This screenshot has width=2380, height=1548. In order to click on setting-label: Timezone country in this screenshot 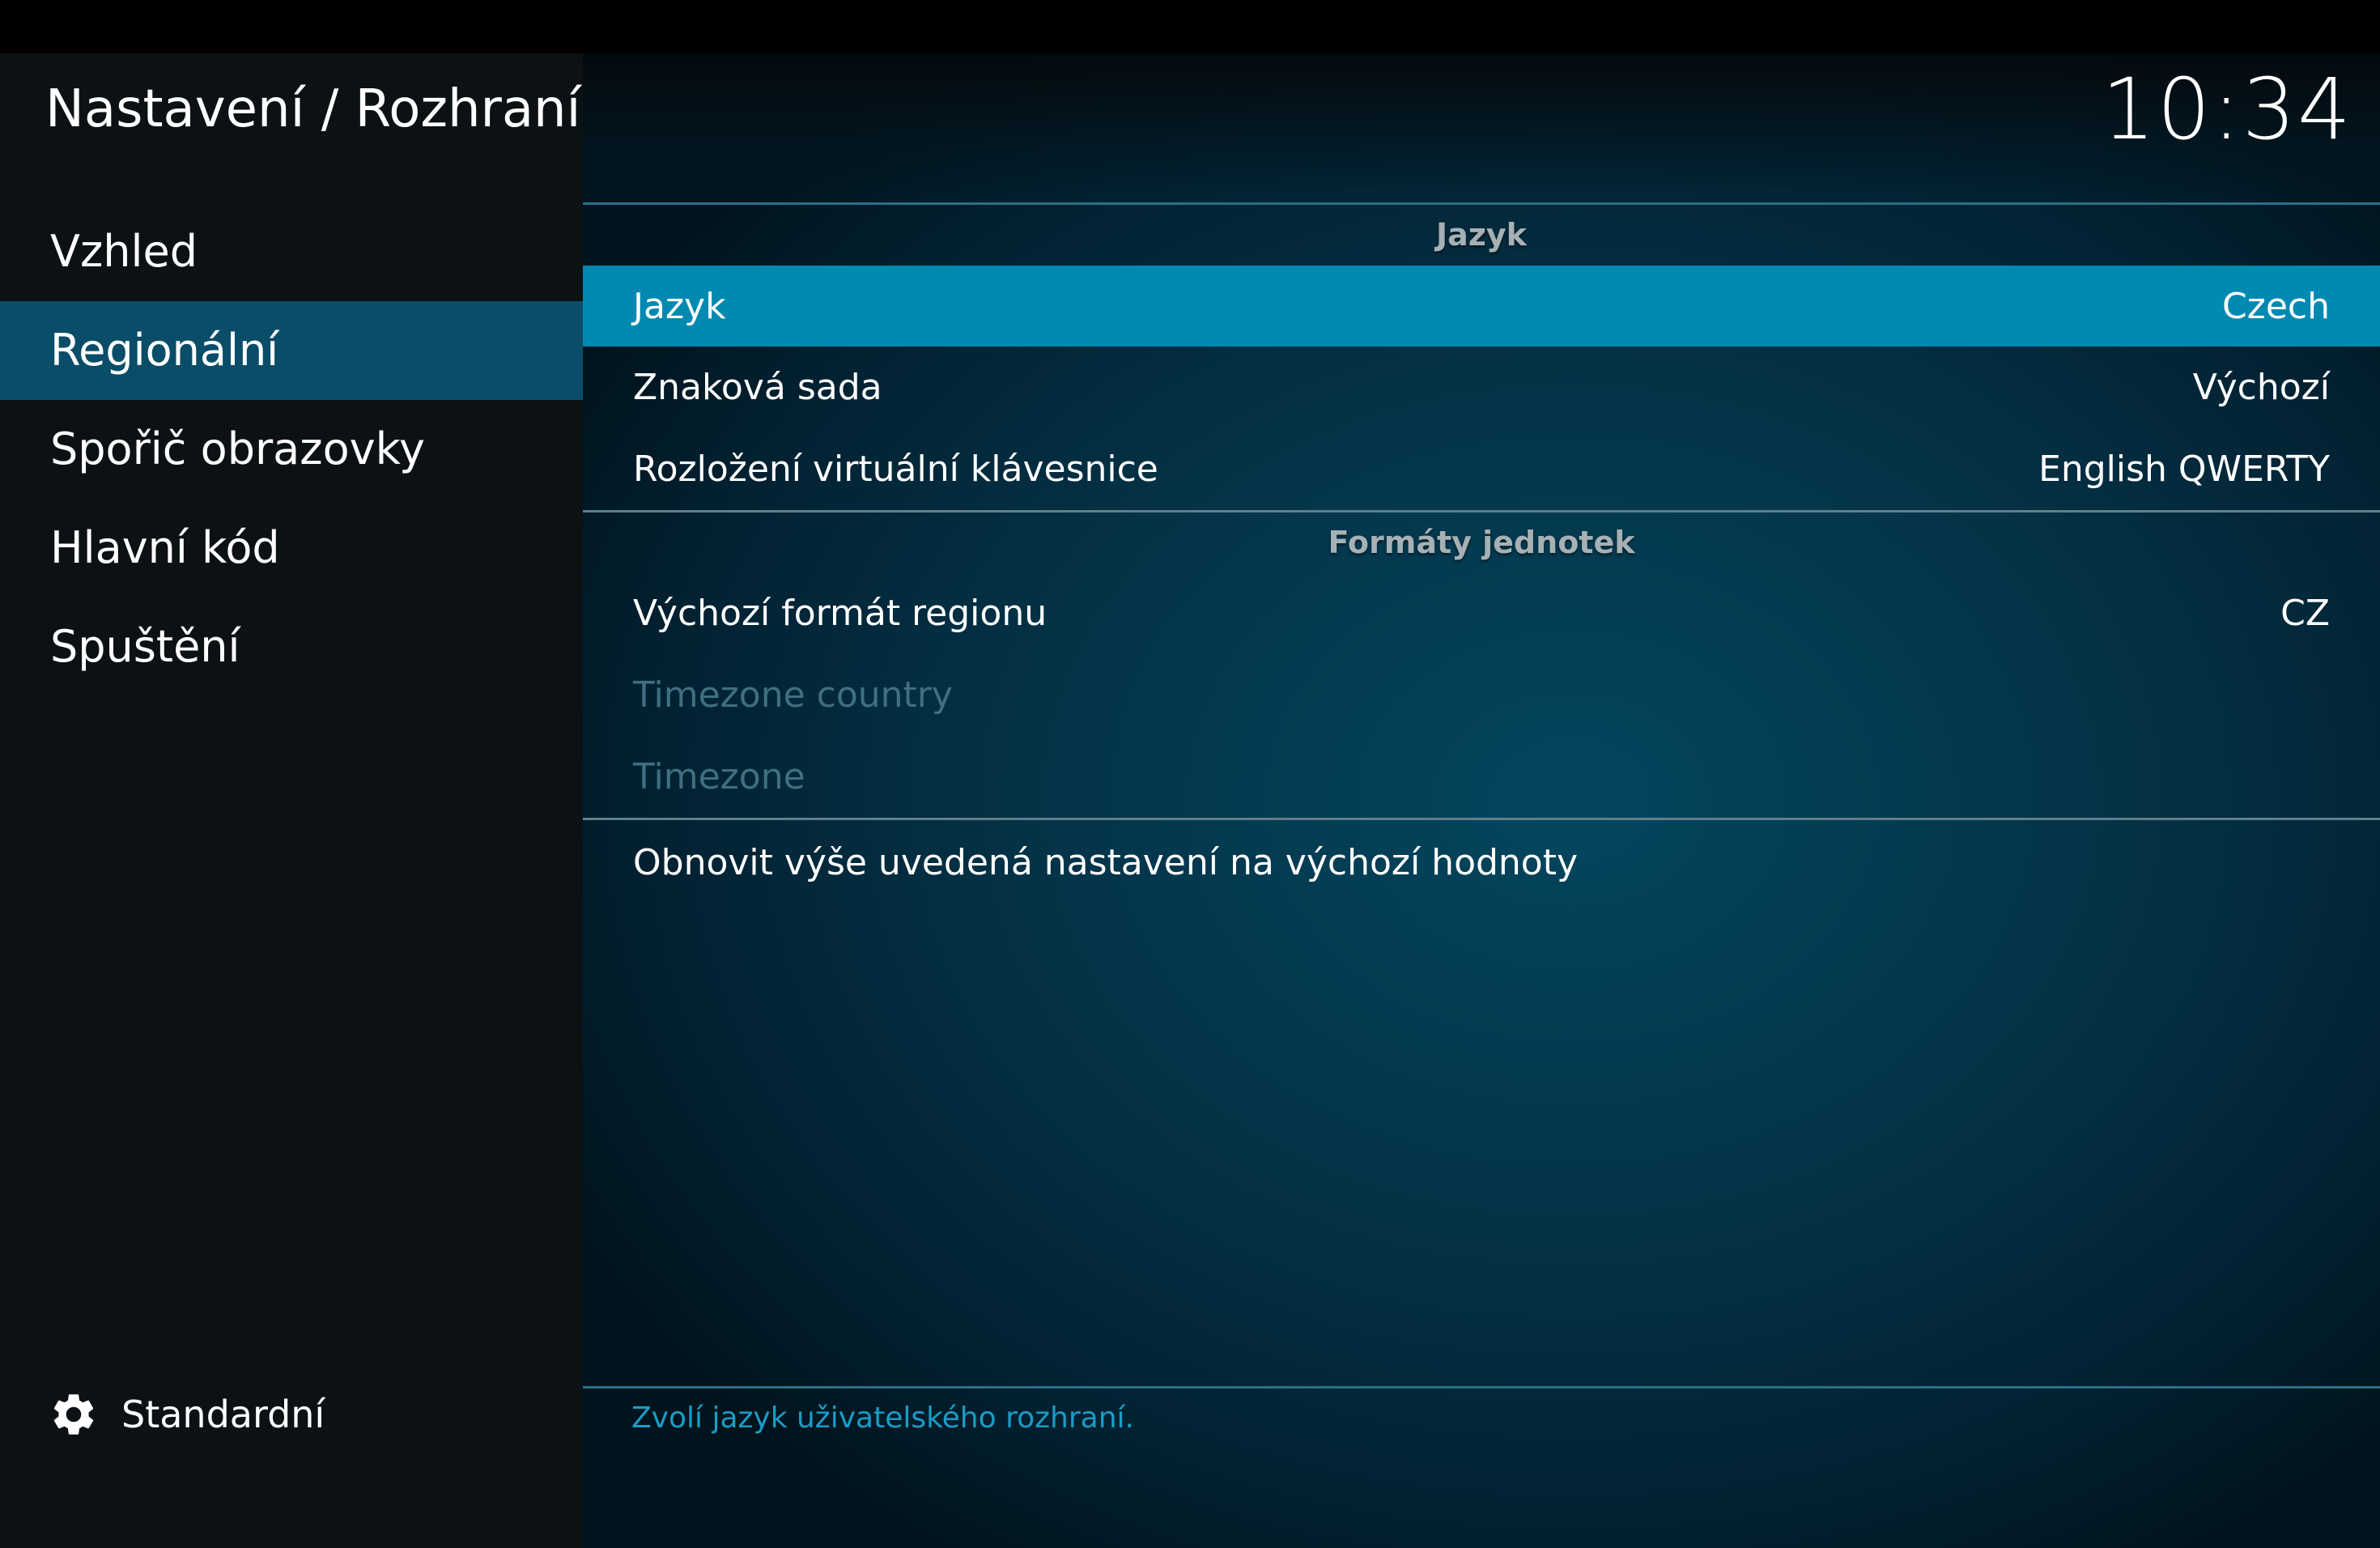, I will do `click(793, 695)`.